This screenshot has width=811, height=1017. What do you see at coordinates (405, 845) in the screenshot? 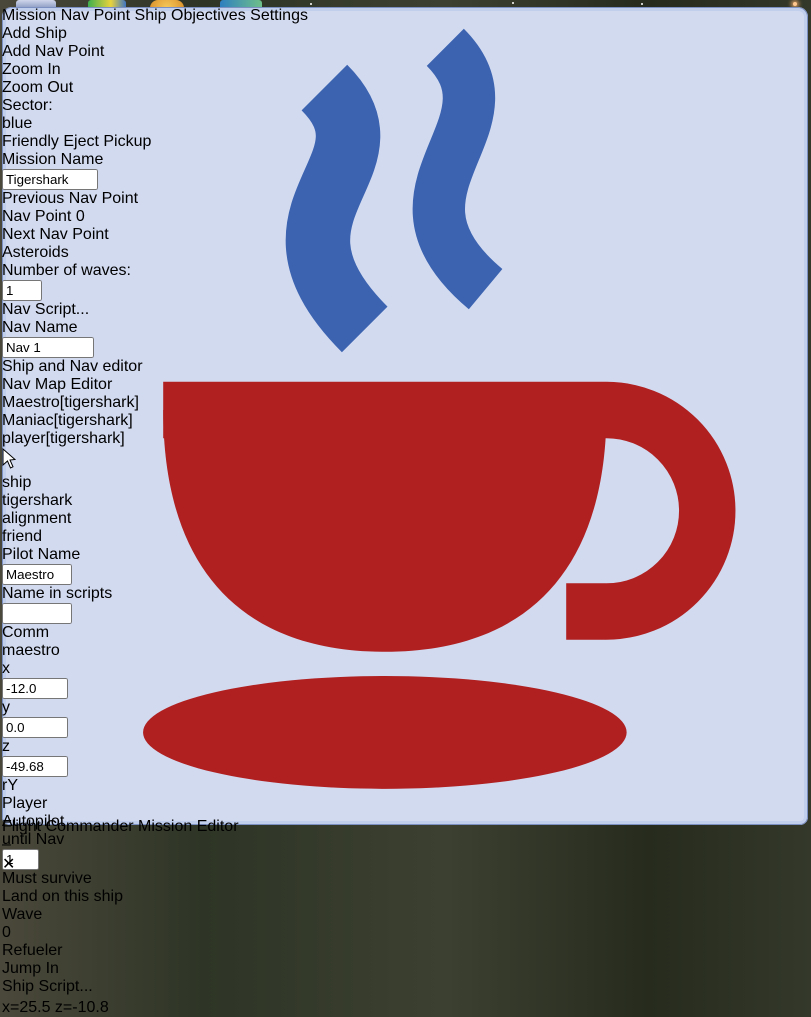
I see `minimize-button: –` at bounding box center [405, 845].